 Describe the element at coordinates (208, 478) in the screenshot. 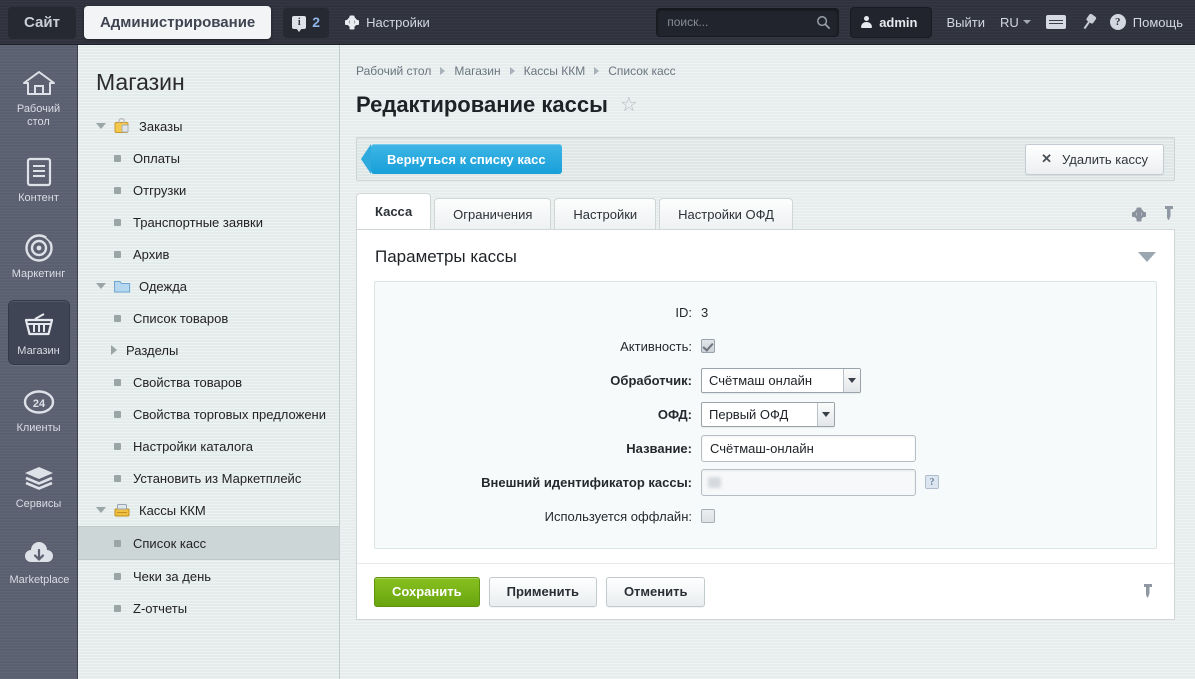

I see `menu-item-install-marketplace: Установить из Маркетплейс` at that location.